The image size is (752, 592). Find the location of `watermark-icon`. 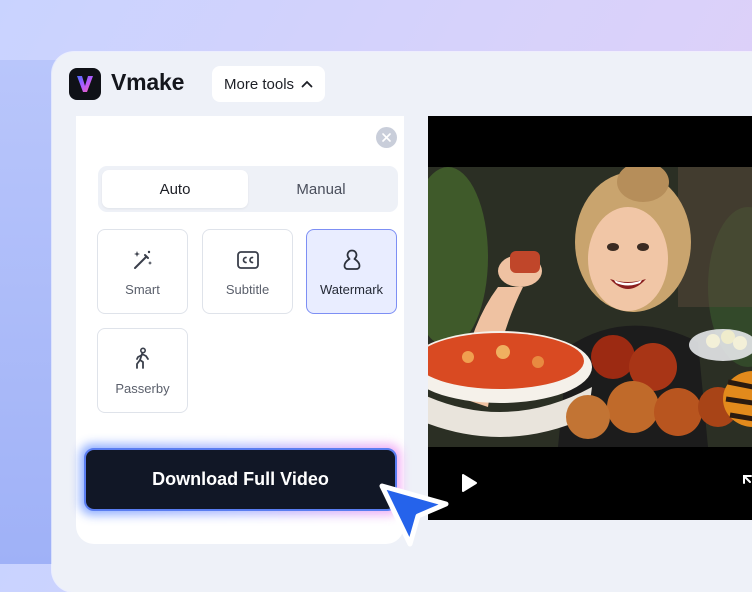

watermark-icon is located at coordinates (352, 260).